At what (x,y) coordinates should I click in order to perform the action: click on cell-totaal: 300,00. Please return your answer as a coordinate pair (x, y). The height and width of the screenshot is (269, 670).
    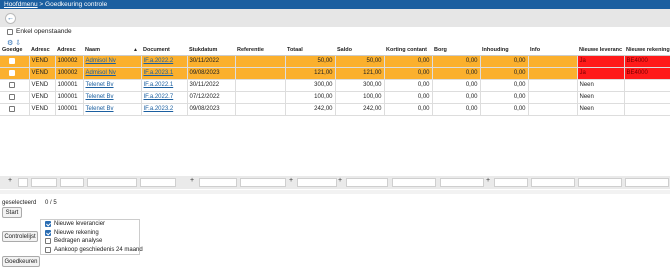
    Looking at the image, I should click on (310, 85).